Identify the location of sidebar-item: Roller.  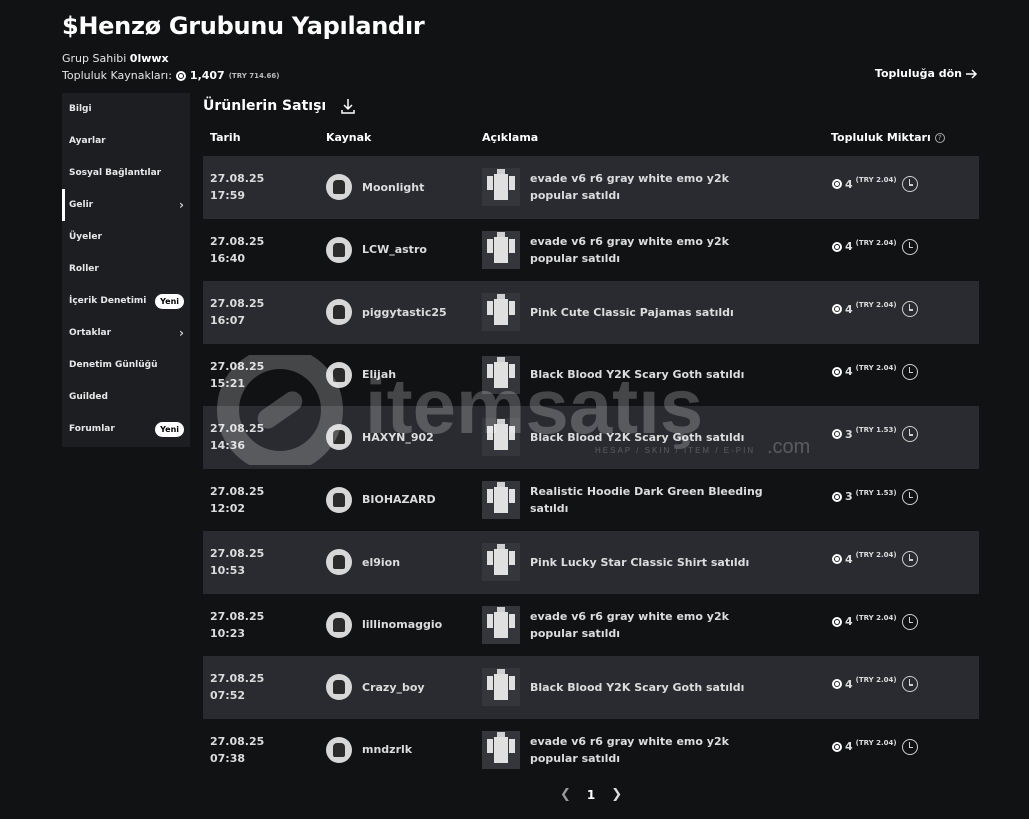
(126, 269).